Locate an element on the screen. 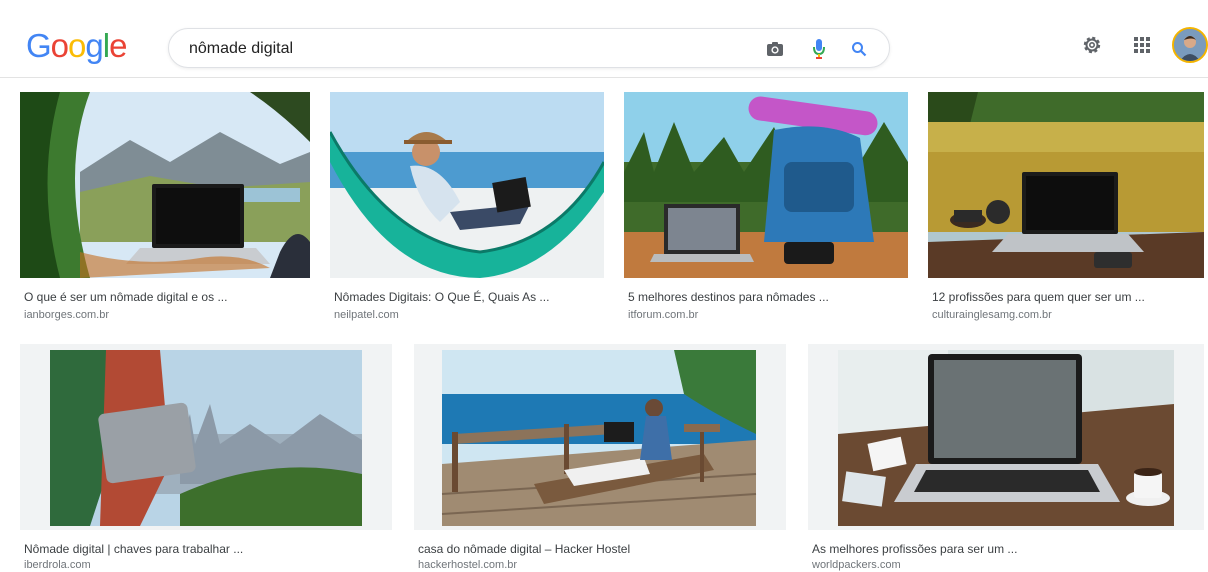 This screenshot has height=572, width=1208. google-logo: Google is located at coordinates (76, 46).